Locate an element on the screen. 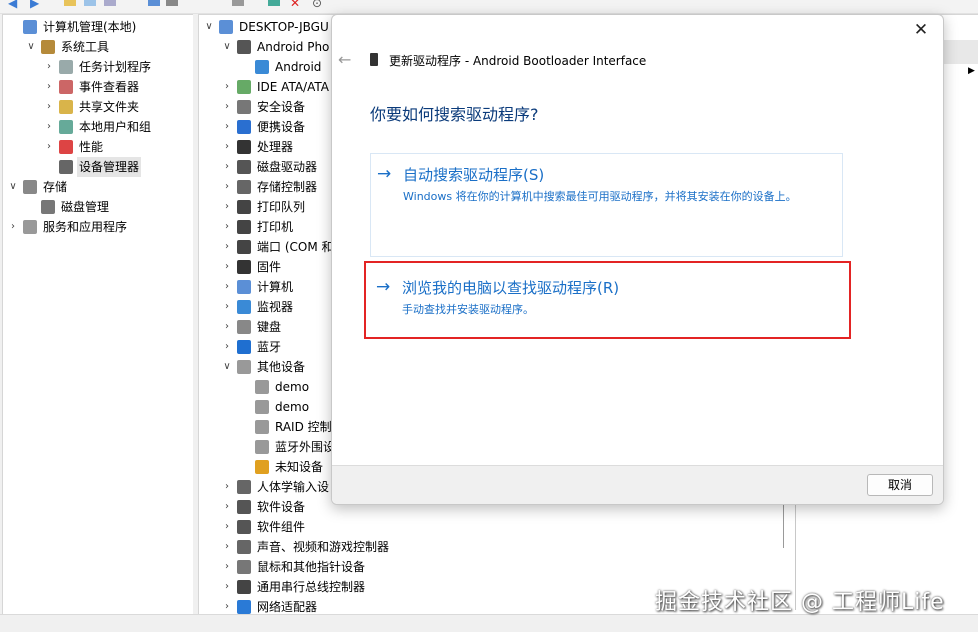 The height and width of the screenshot is (632, 978). port-icon is located at coordinates (244, 247).